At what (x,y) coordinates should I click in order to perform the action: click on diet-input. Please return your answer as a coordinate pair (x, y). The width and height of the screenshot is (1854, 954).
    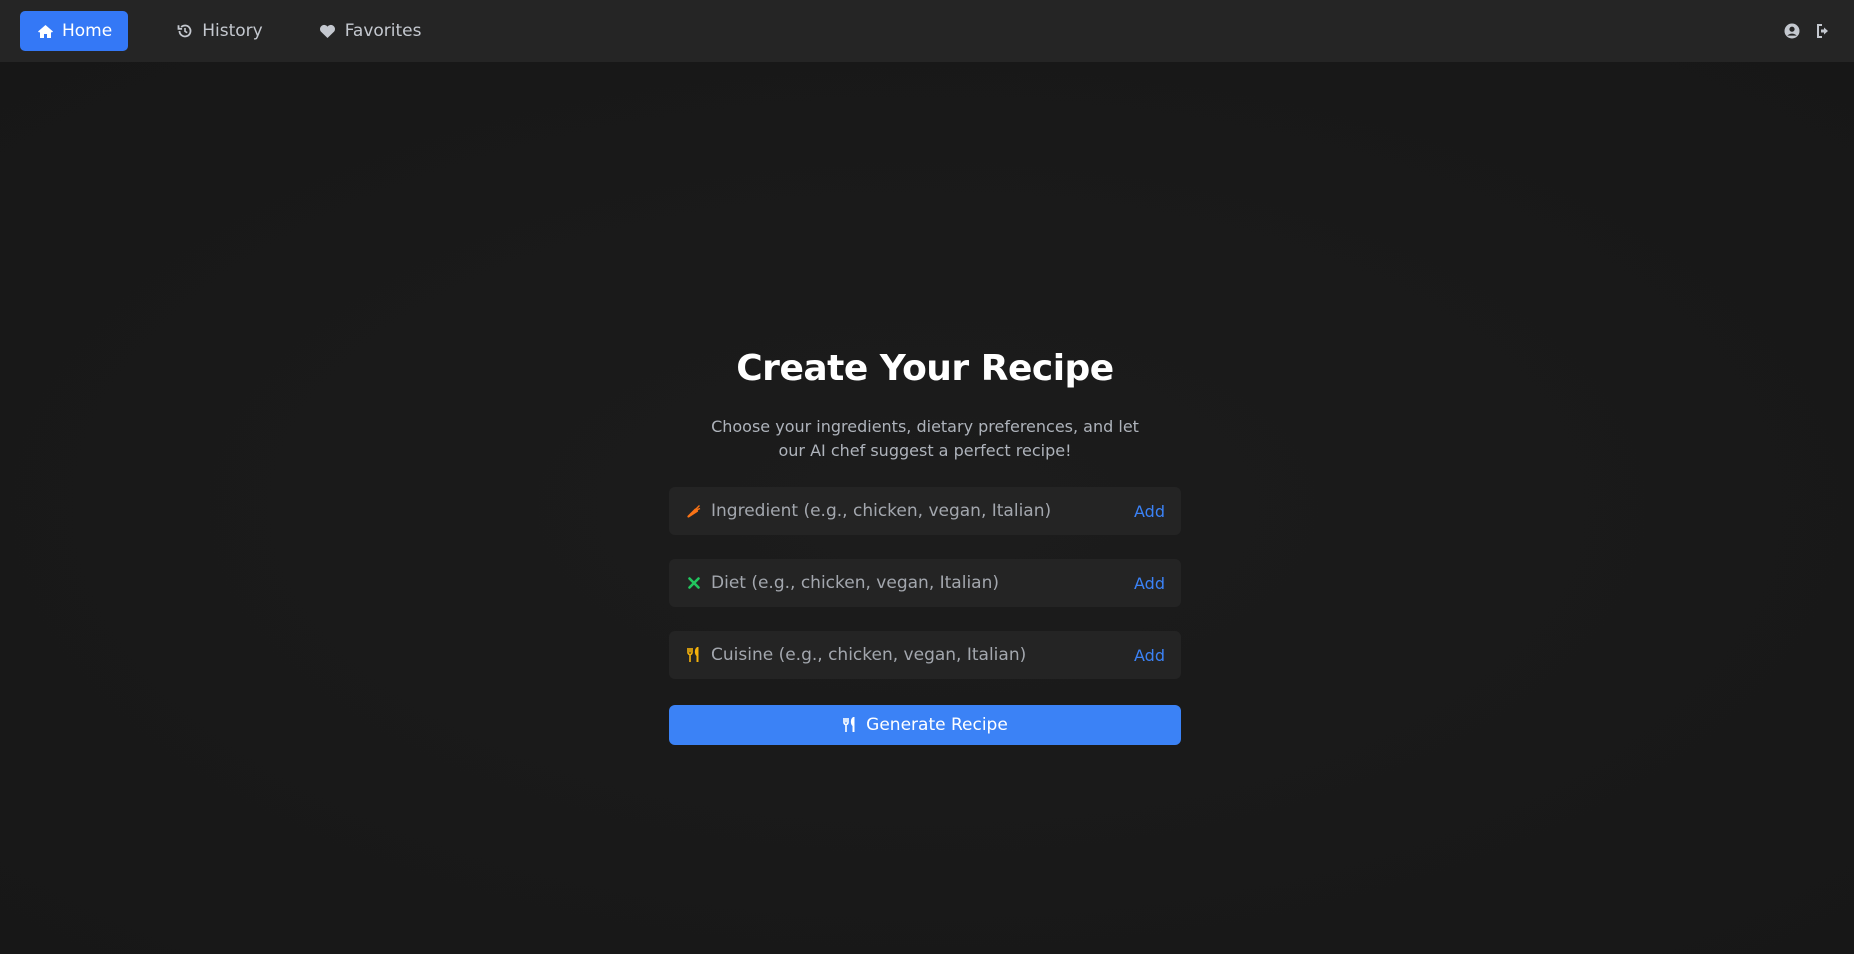
    Looking at the image, I should click on (923, 583).